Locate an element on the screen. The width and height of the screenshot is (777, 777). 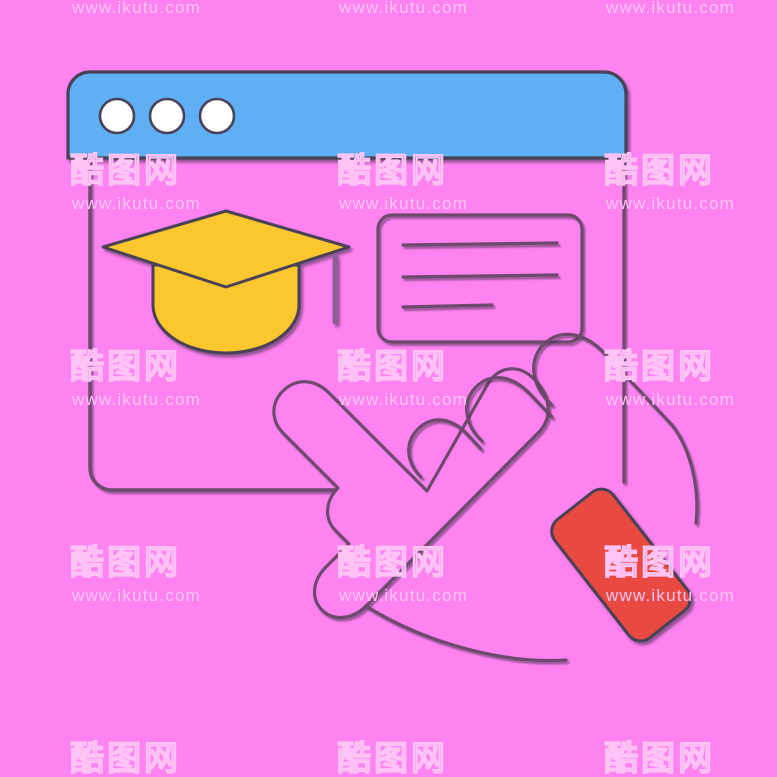
window-dot-minimize is located at coordinates (167, 116).